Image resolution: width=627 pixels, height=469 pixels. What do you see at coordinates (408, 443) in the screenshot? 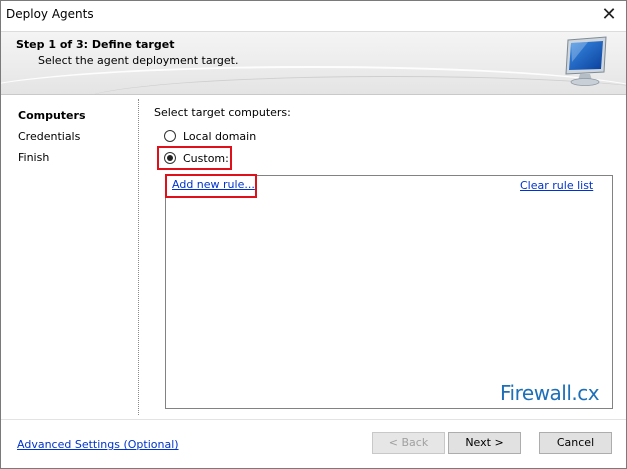
I see `back-button: < Back` at bounding box center [408, 443].